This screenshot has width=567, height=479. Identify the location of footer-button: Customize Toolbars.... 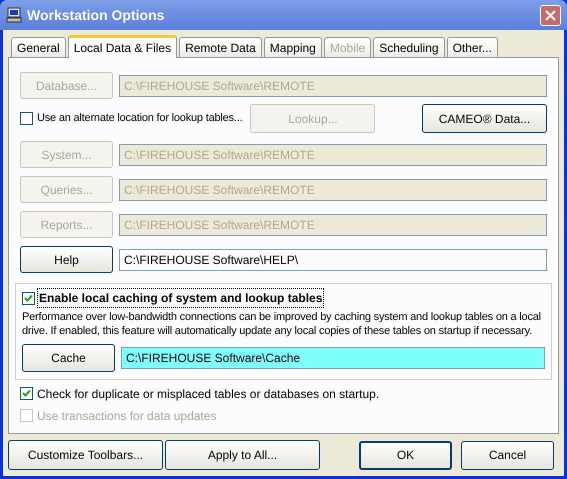
(85, 455).